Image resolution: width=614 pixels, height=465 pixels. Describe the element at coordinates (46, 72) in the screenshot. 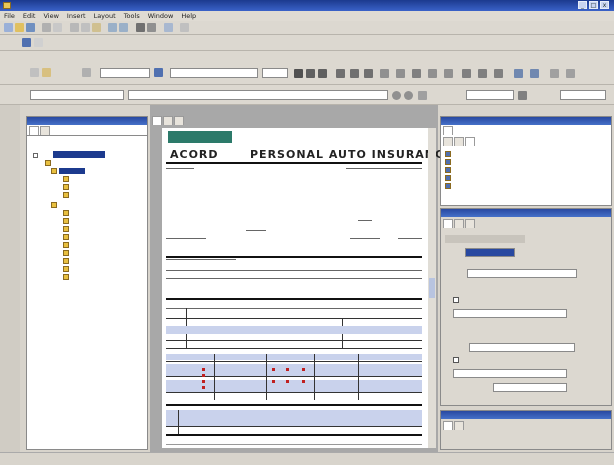

I see `style-icon` at that location.